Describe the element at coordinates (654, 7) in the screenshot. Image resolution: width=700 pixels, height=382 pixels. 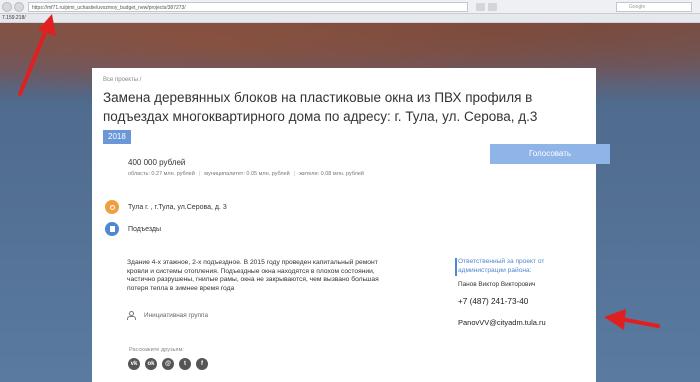
I see `search-input: Google` at that location.